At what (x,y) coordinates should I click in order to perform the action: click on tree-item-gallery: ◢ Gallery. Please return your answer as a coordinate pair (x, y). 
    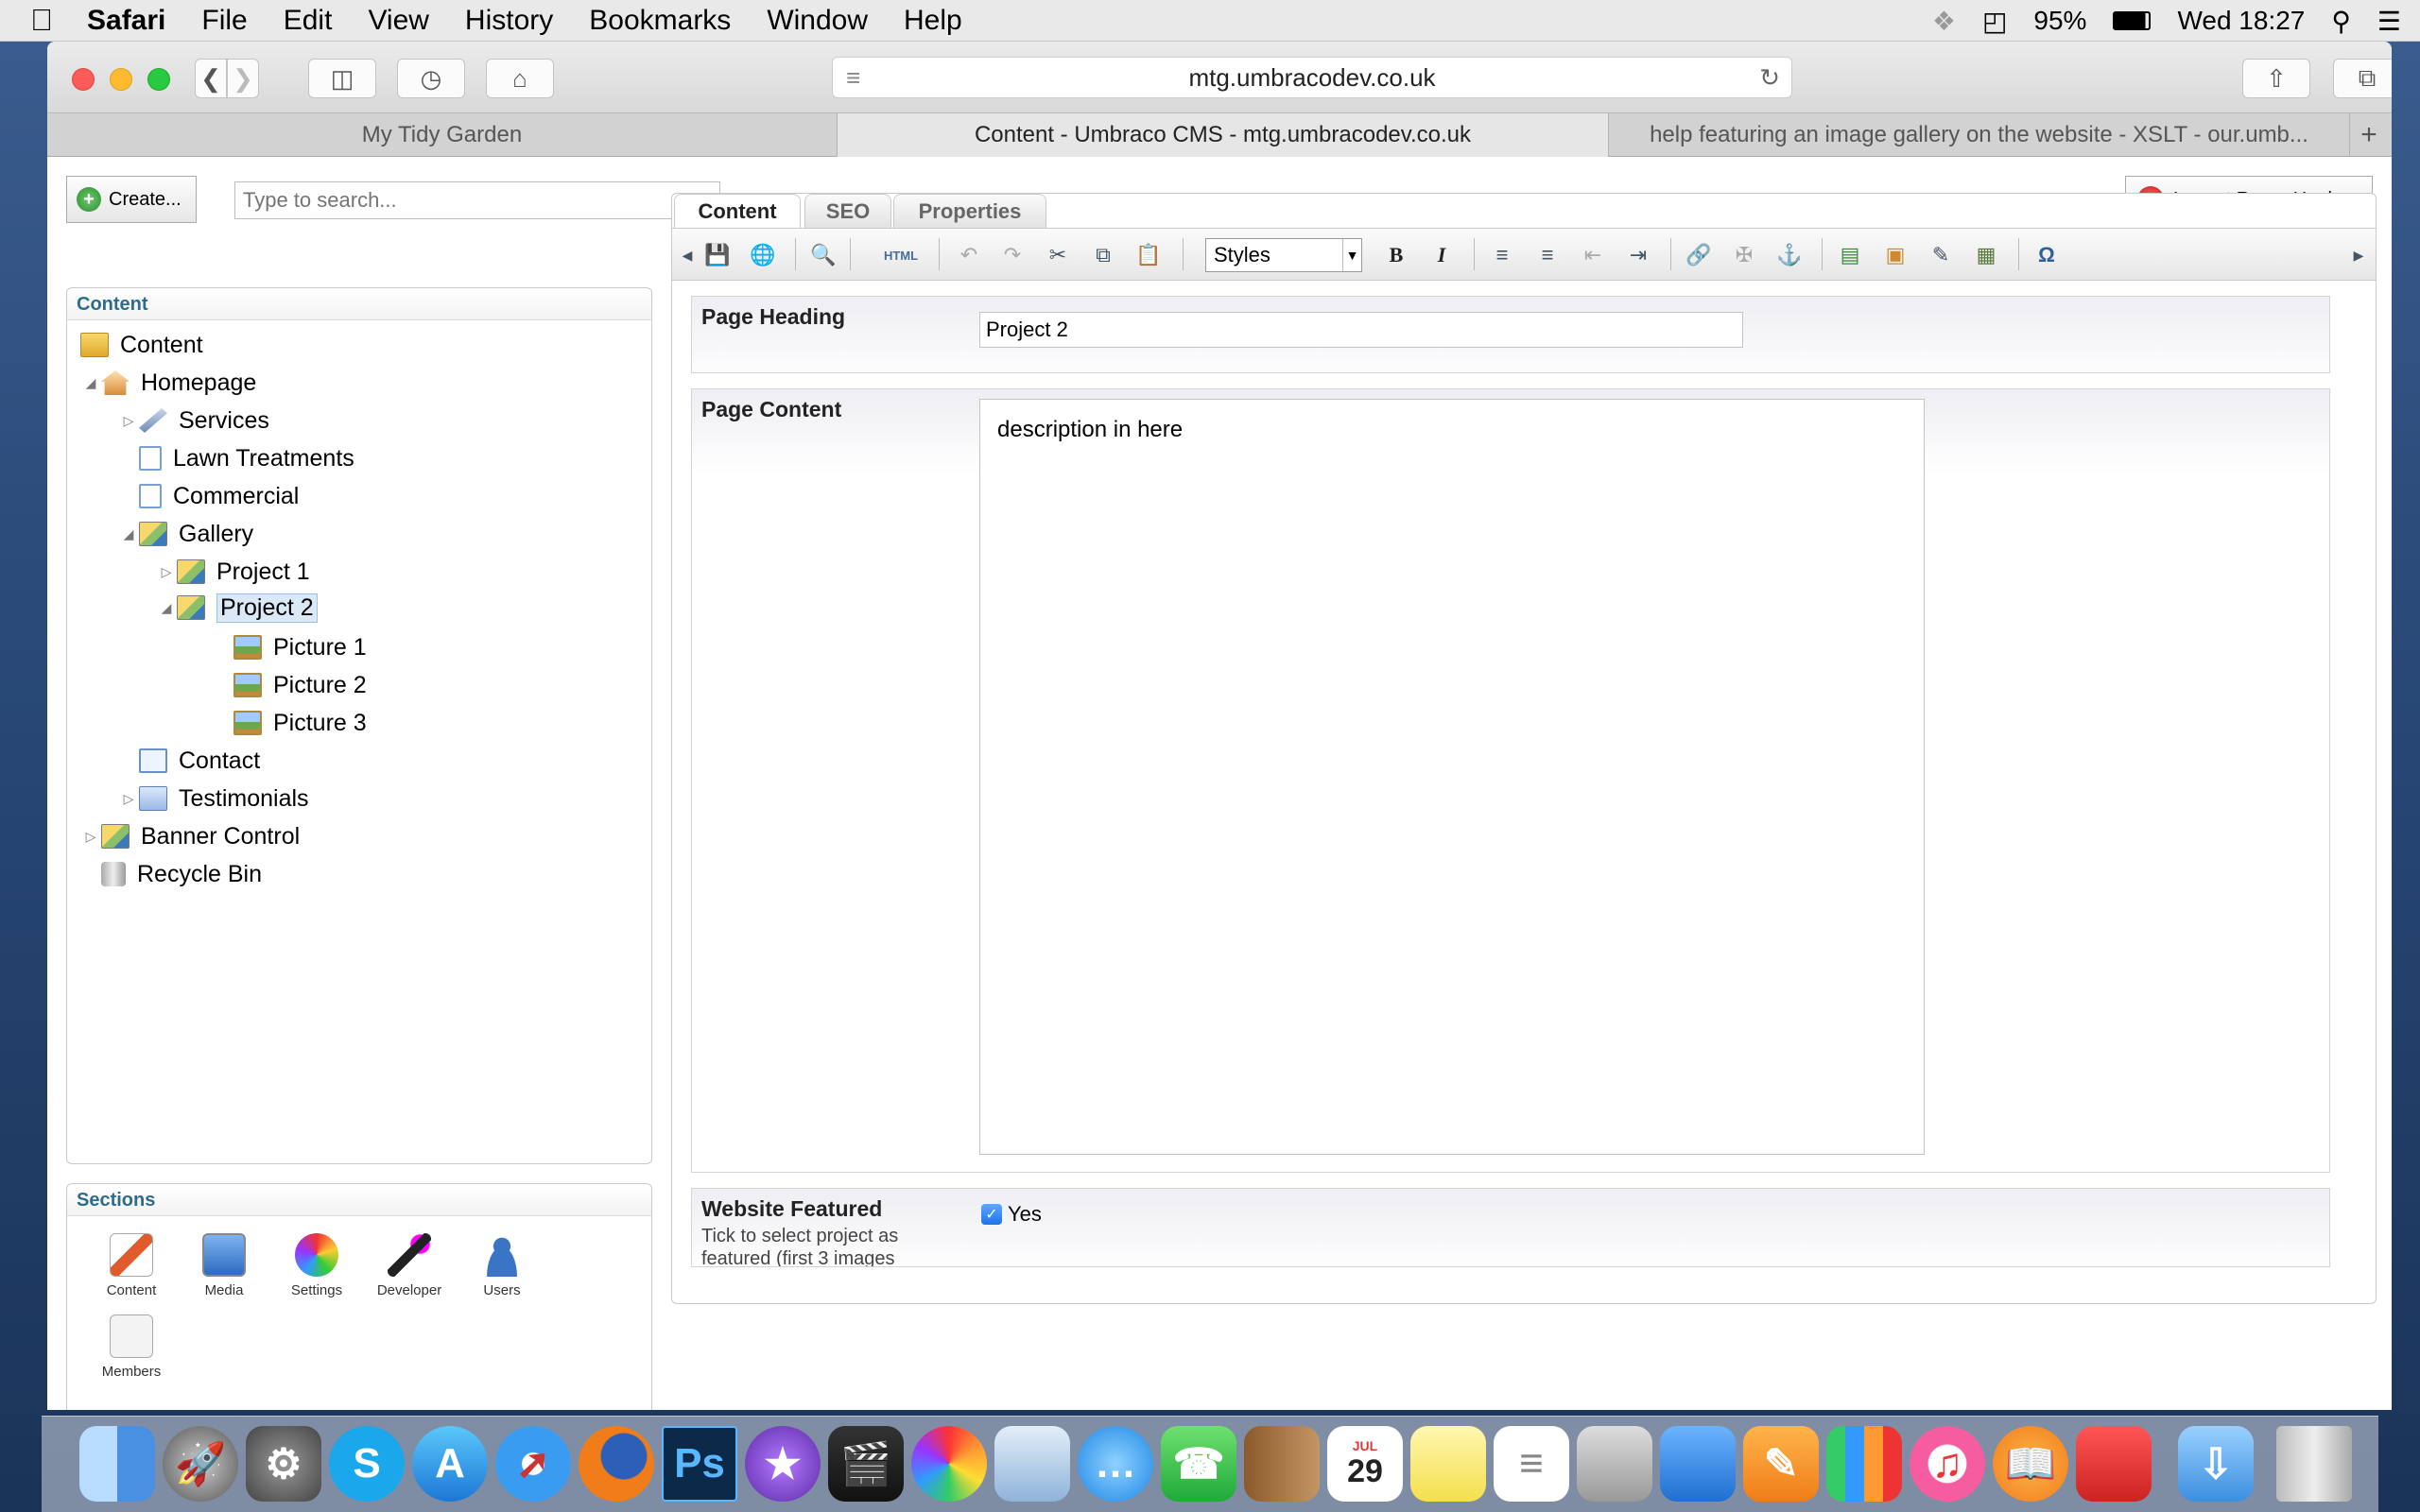
    Looking at the image, I should click on (186, 534).